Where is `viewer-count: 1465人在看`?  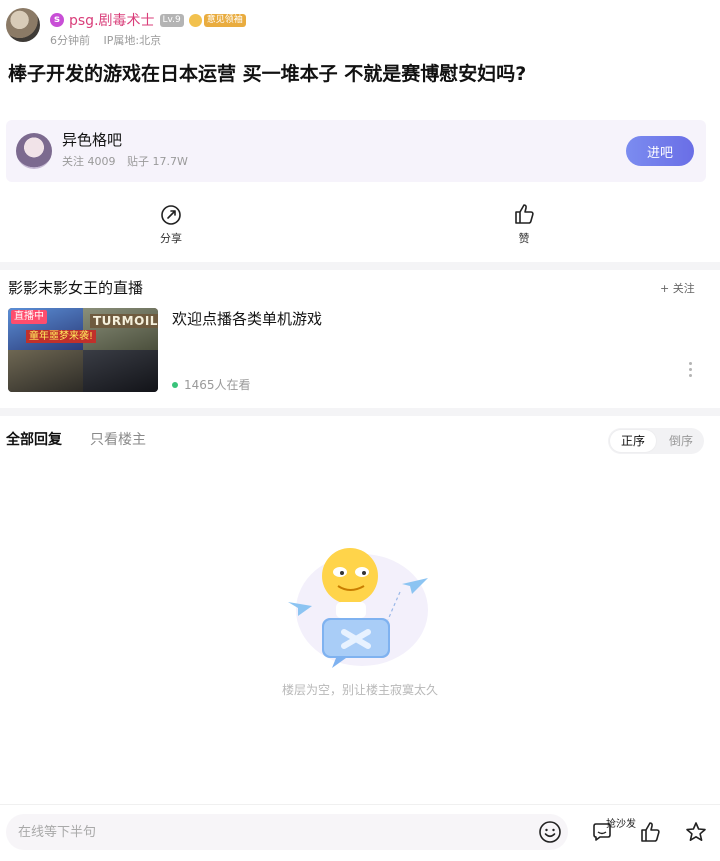
viewer-count: 1465人在看 is located at coordinates (217, 385).